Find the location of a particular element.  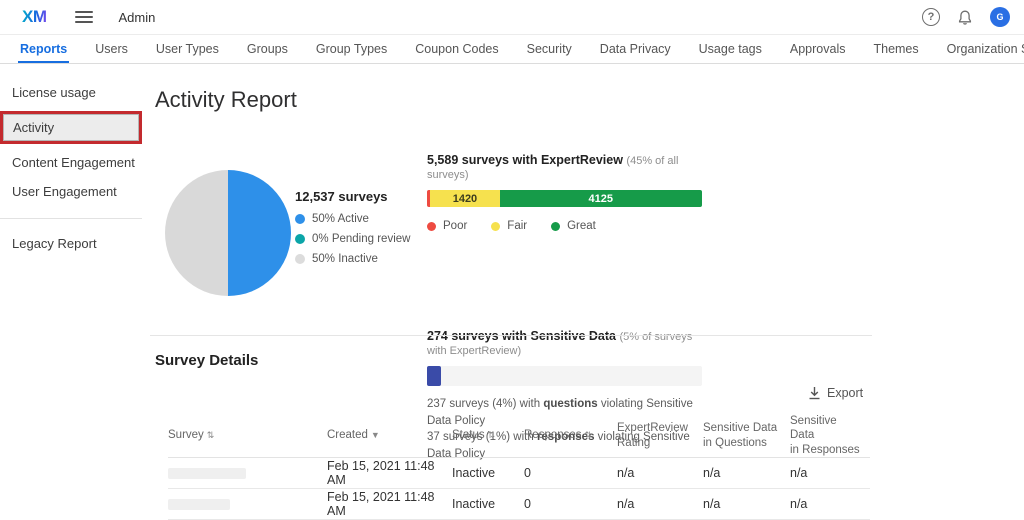

tab-usage-tags: Usage tags is located at coordinates (730, 49).